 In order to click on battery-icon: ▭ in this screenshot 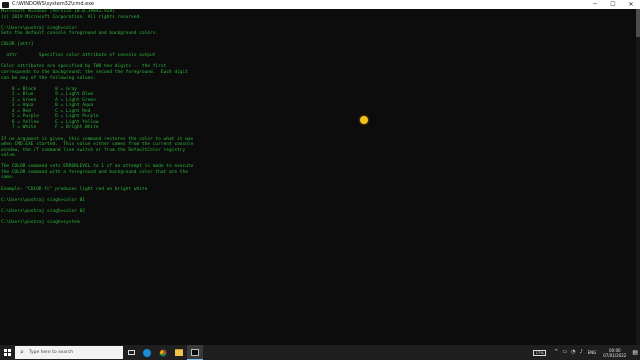, I will do `click(564, 352)`.